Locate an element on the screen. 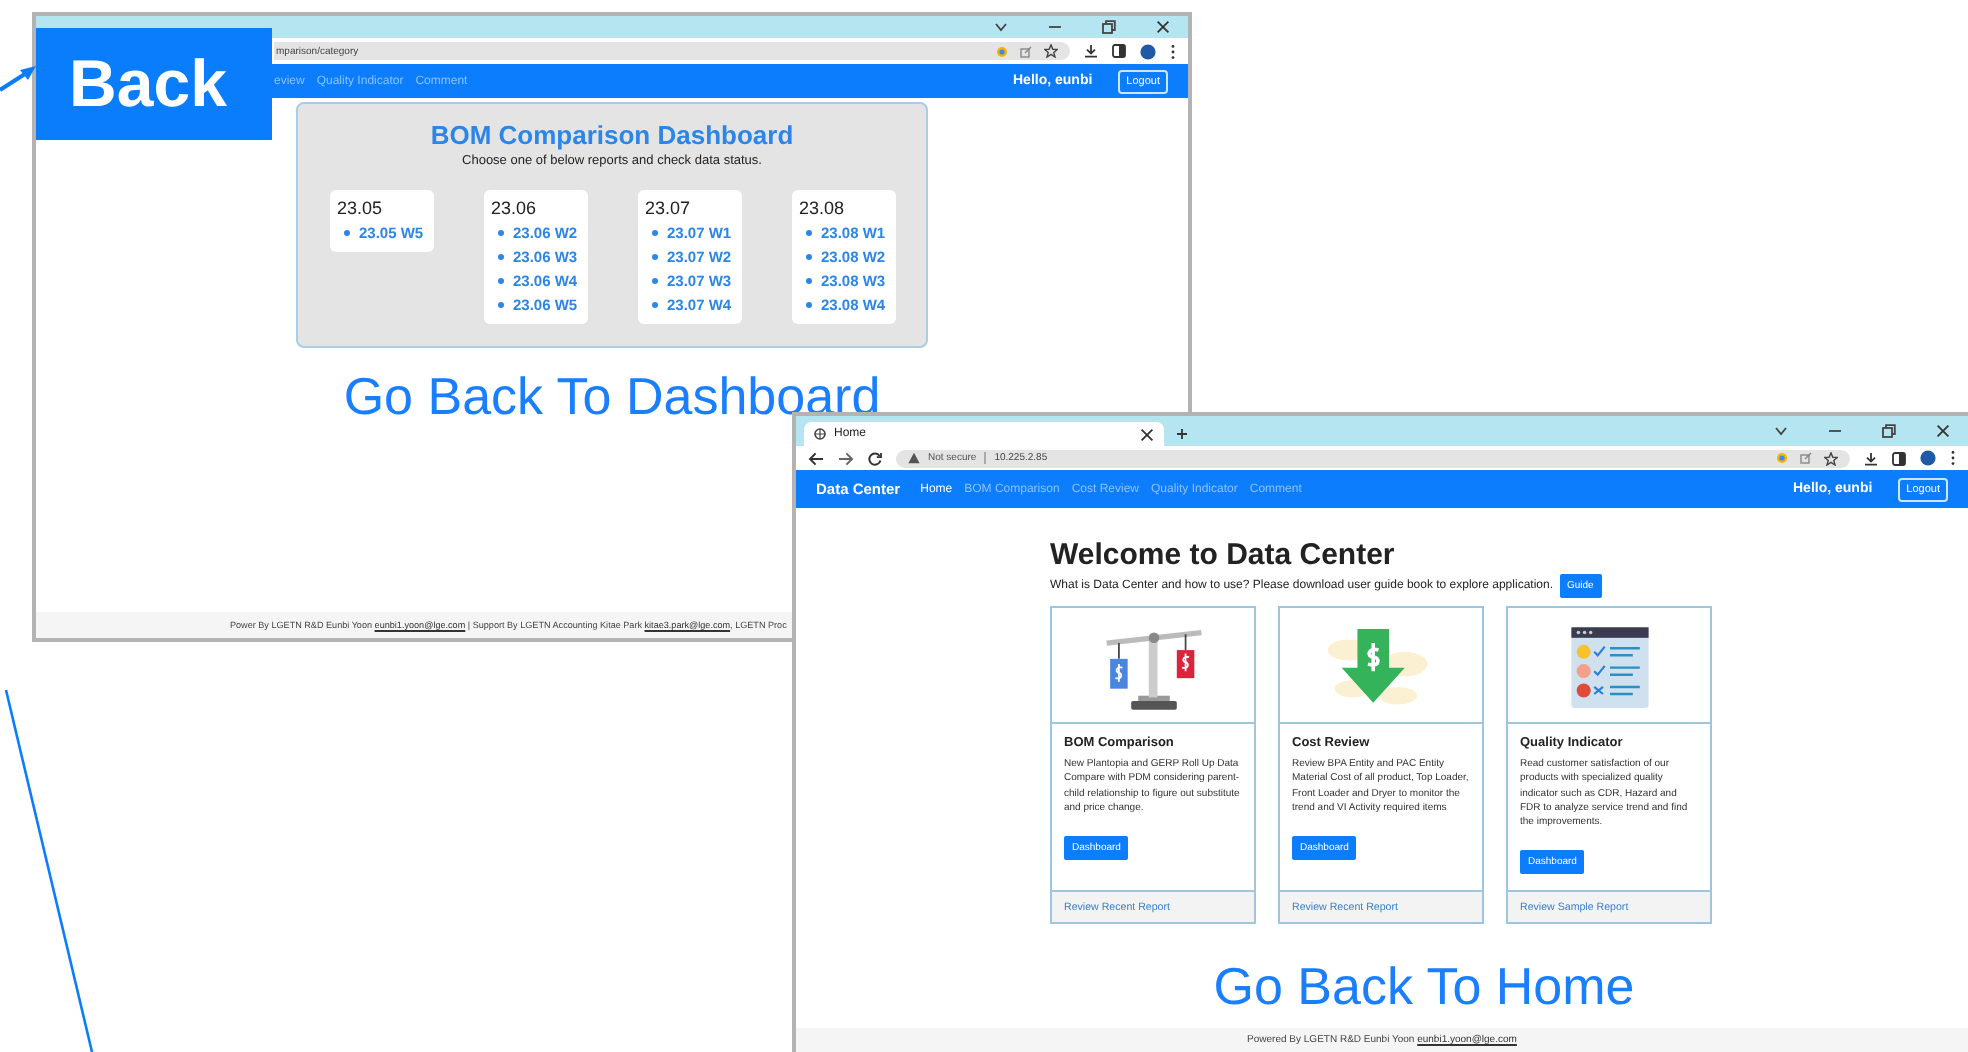 This screenshot has width=1968, height=1052. callout-arrow is located at coordinates (18, 79).